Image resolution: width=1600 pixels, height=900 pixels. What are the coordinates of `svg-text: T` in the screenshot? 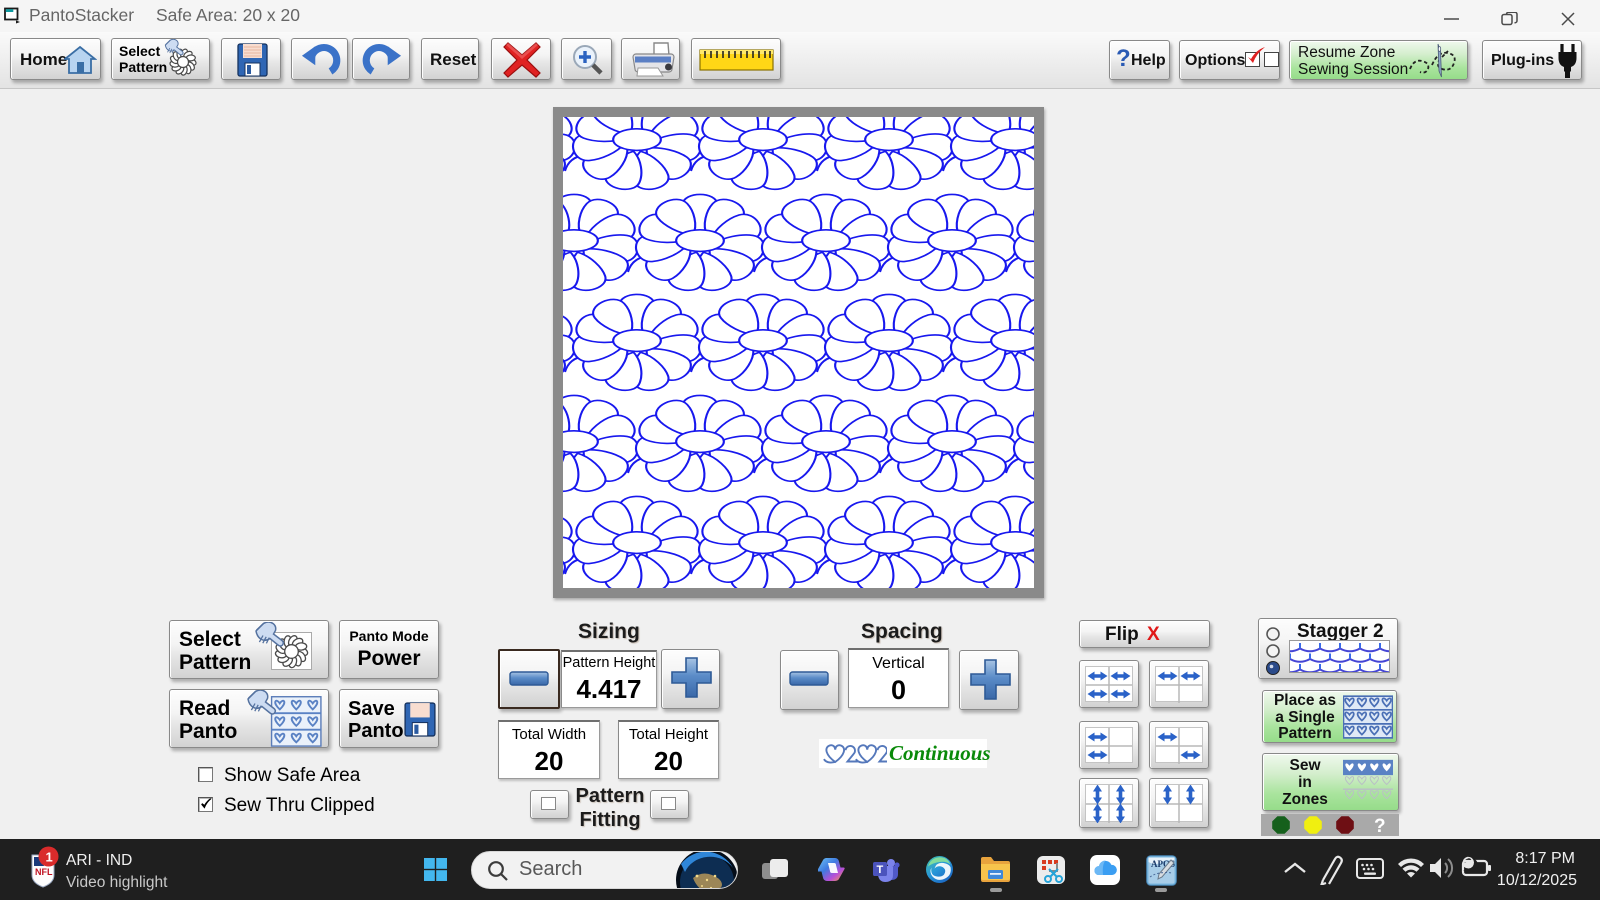 It's located at (880, 870).